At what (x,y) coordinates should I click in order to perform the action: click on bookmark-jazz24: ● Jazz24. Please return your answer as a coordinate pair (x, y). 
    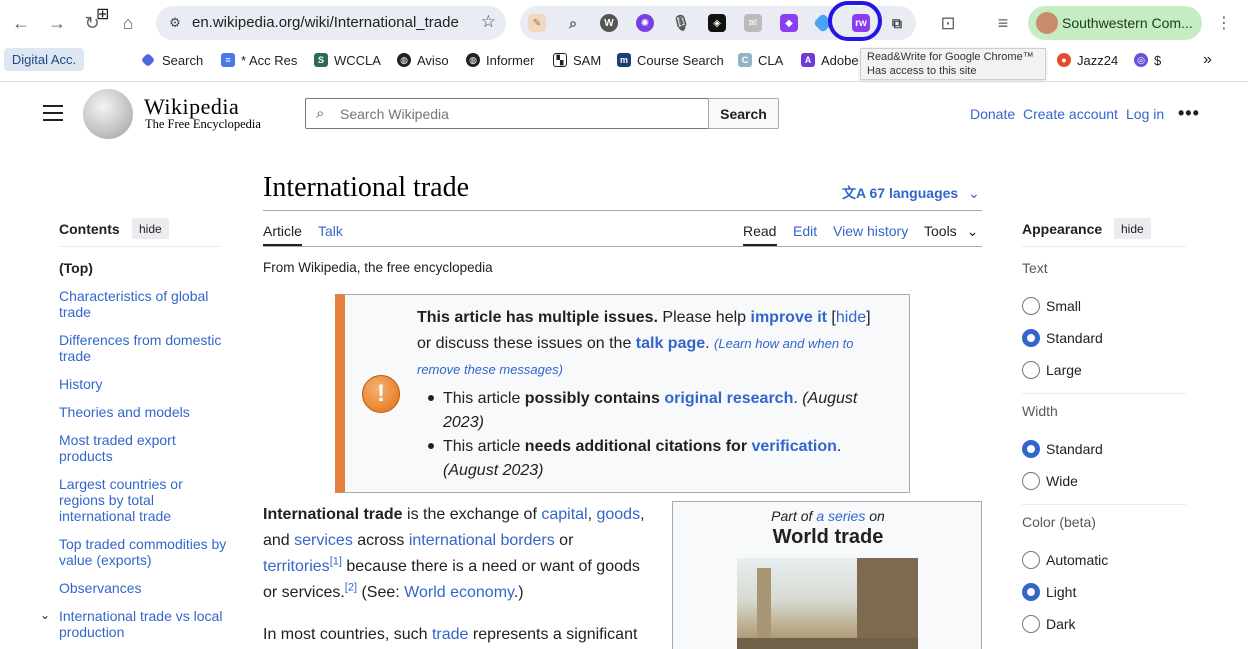
    Looking at the image, I should click on (1087, 60).